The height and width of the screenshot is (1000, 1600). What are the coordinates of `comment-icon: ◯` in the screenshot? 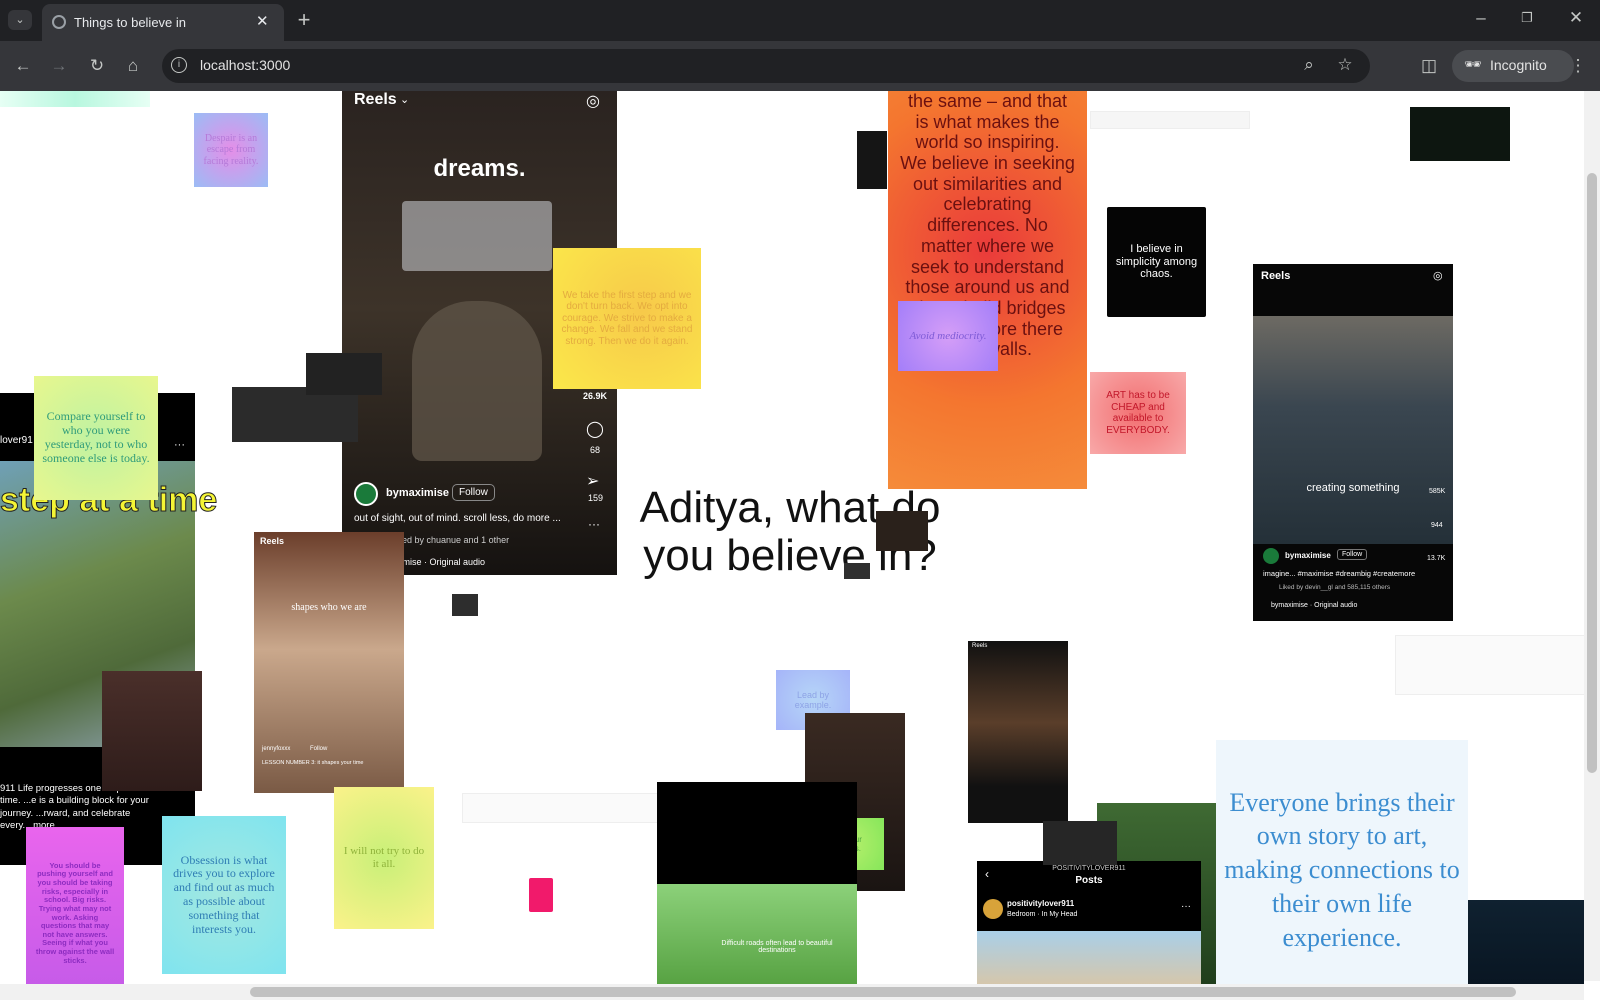 It's located at (595, 429).